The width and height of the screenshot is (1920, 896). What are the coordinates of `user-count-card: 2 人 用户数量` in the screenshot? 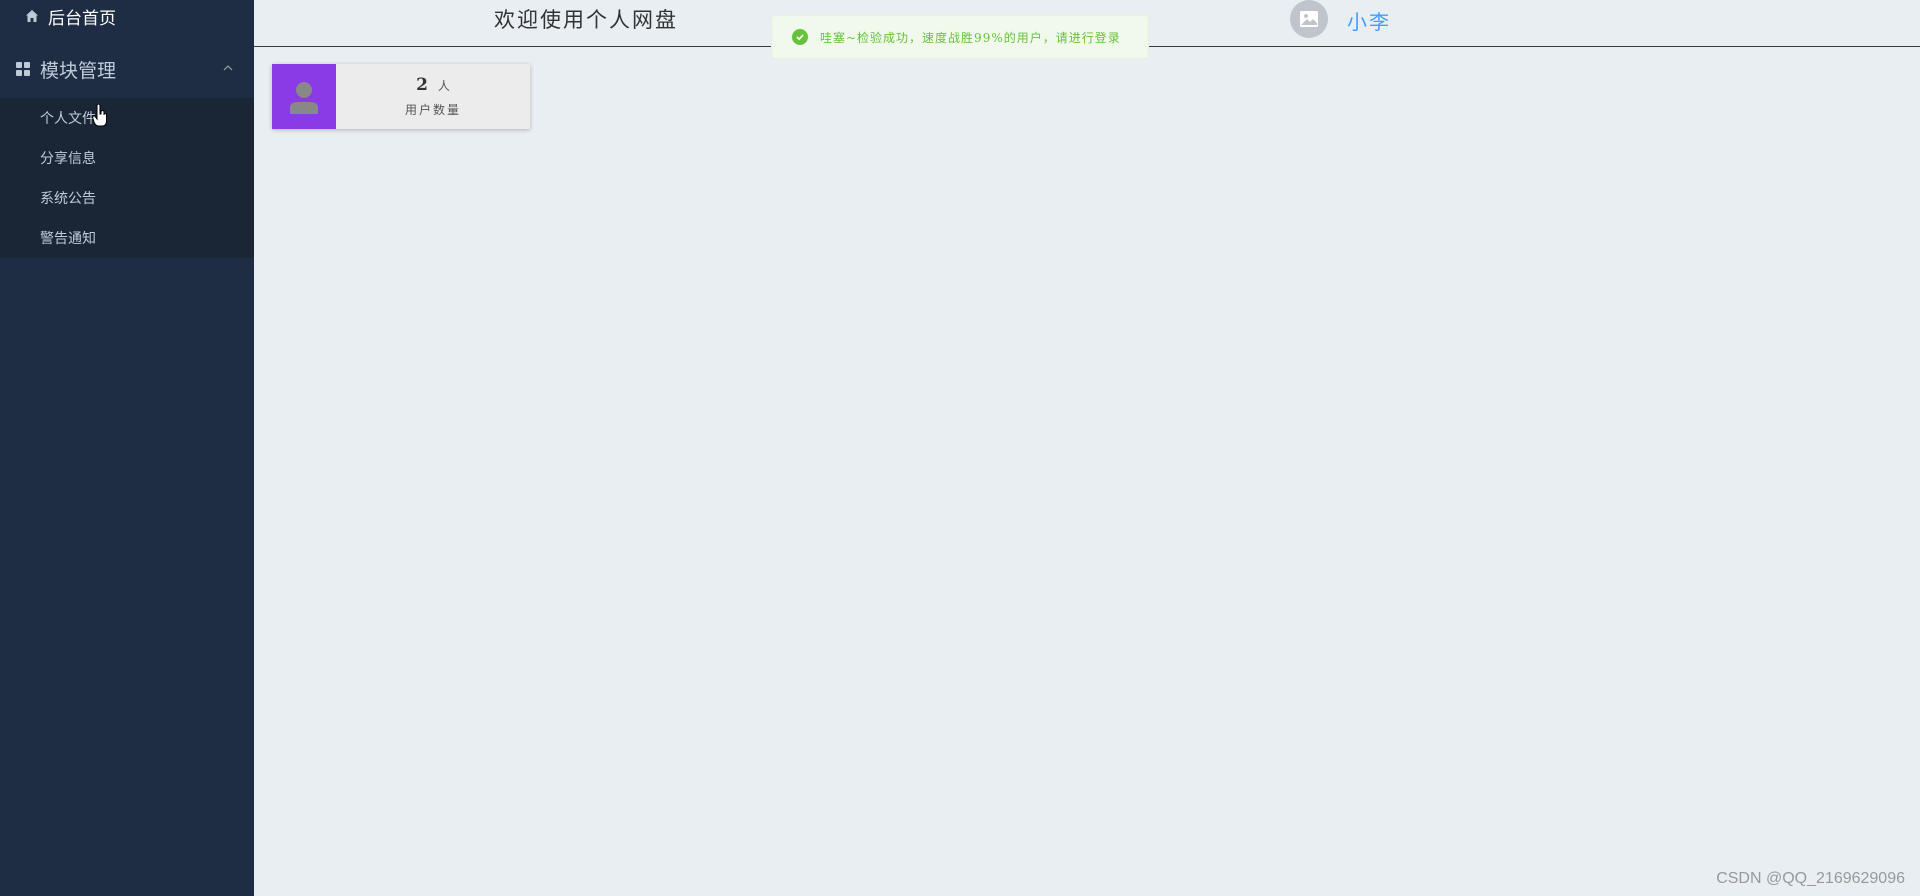 It's located at (401, 96).